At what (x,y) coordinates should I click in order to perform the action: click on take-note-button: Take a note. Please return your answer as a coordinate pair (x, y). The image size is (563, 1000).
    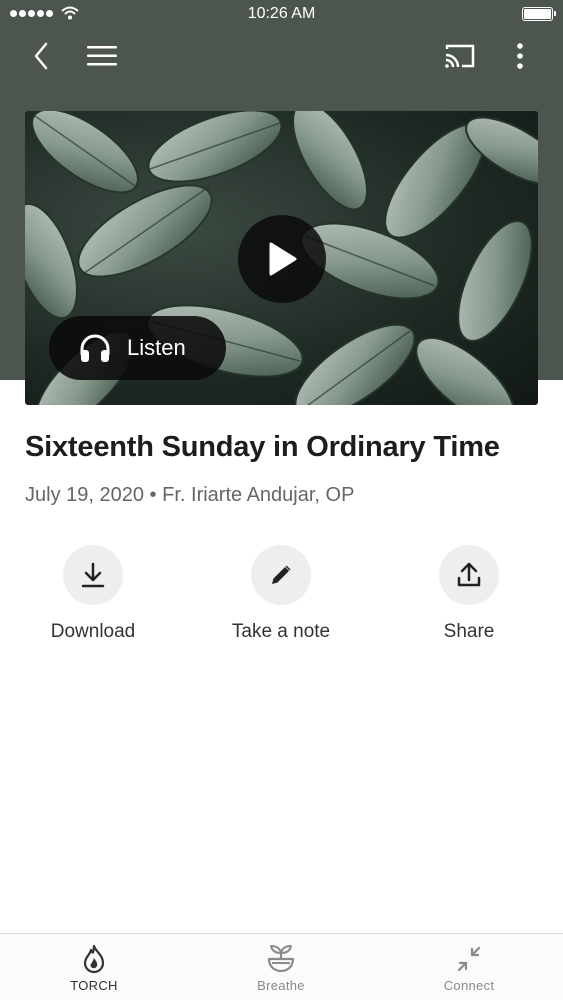
    Looking at the image, I should click on (281, 594).